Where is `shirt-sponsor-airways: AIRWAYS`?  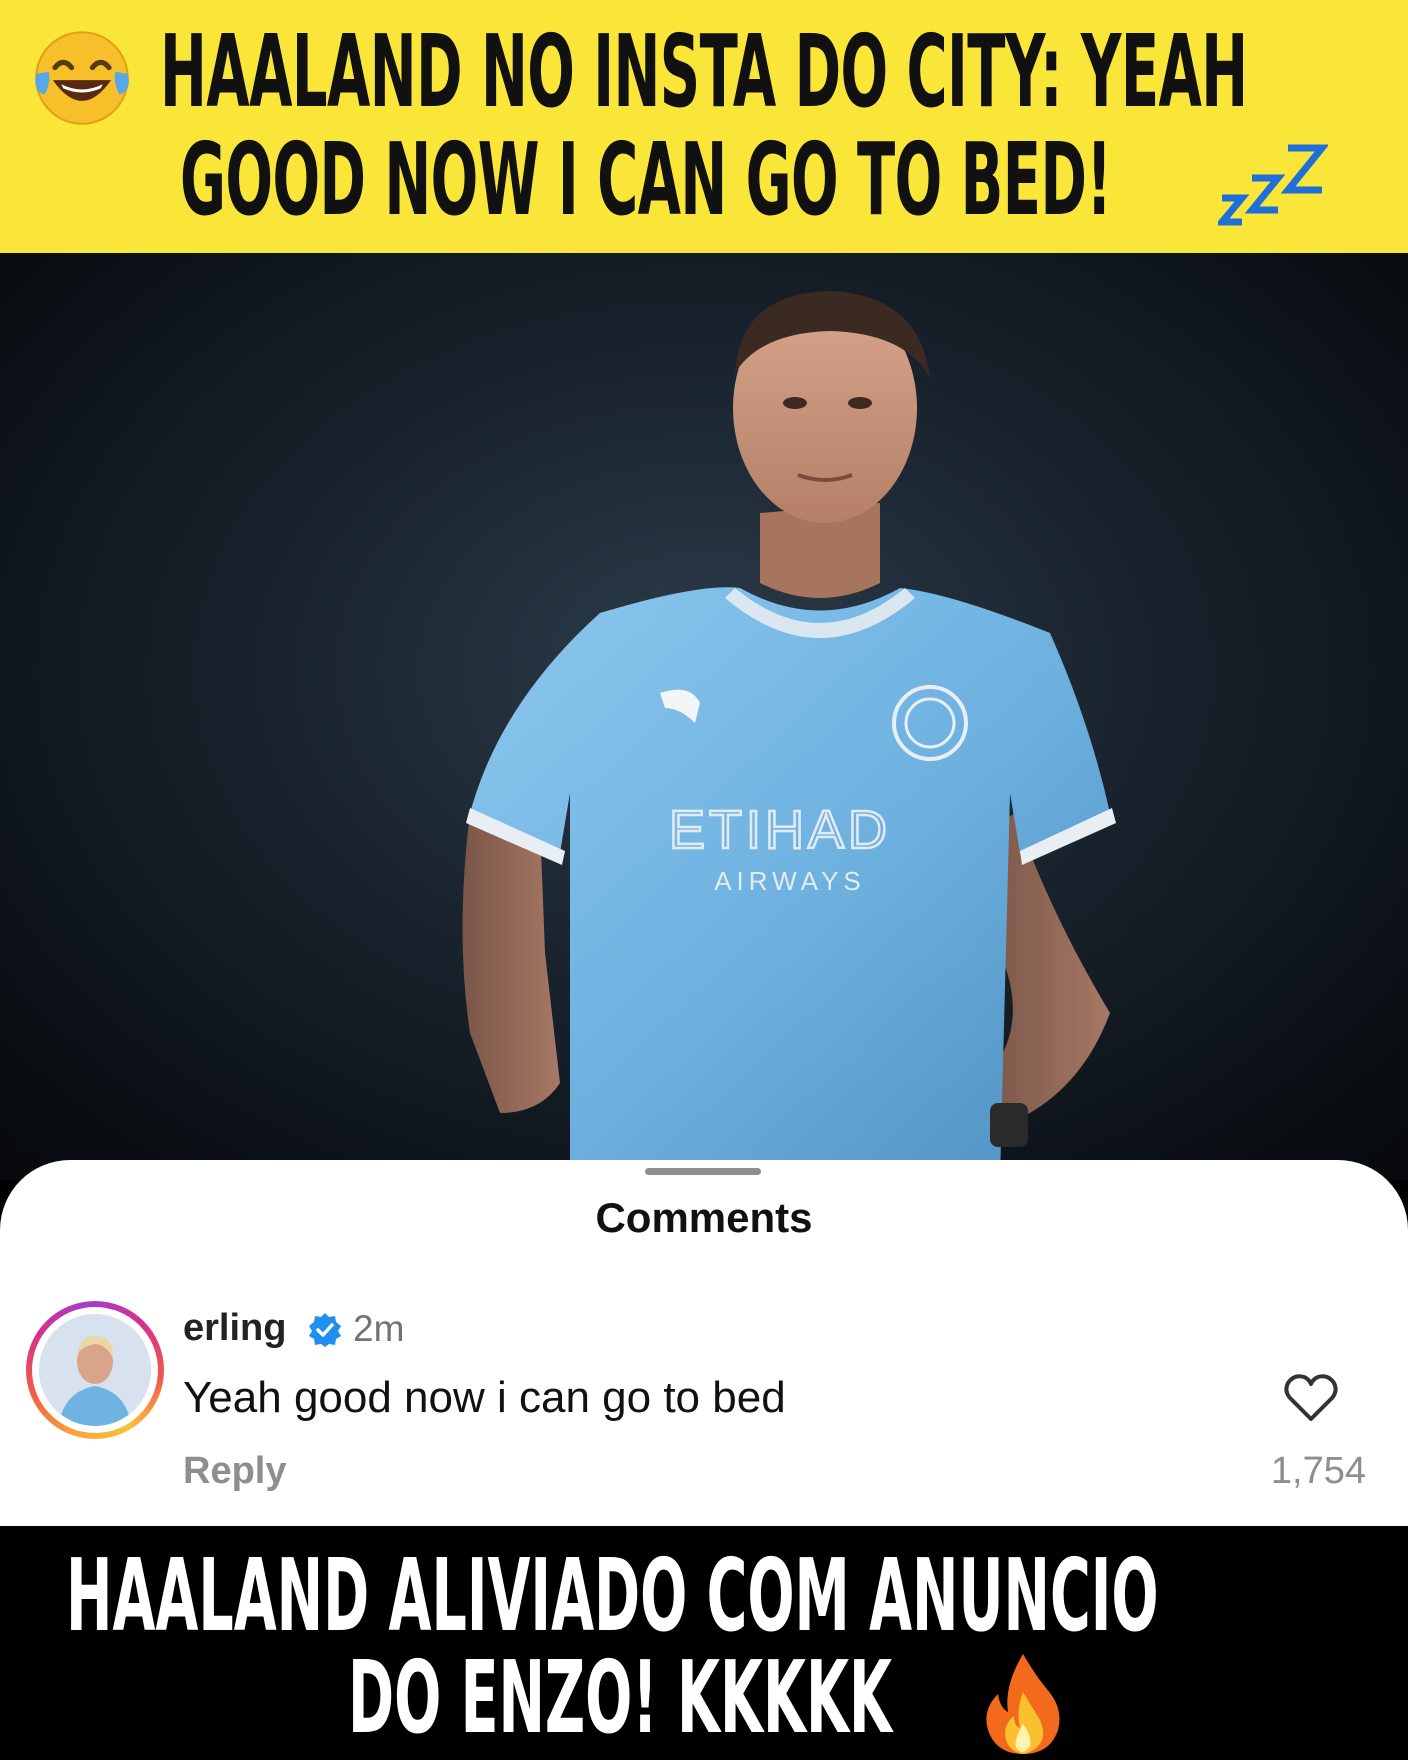
shirt-sponsor-airways: AIRWAYS is located at coordinates (790, 881).